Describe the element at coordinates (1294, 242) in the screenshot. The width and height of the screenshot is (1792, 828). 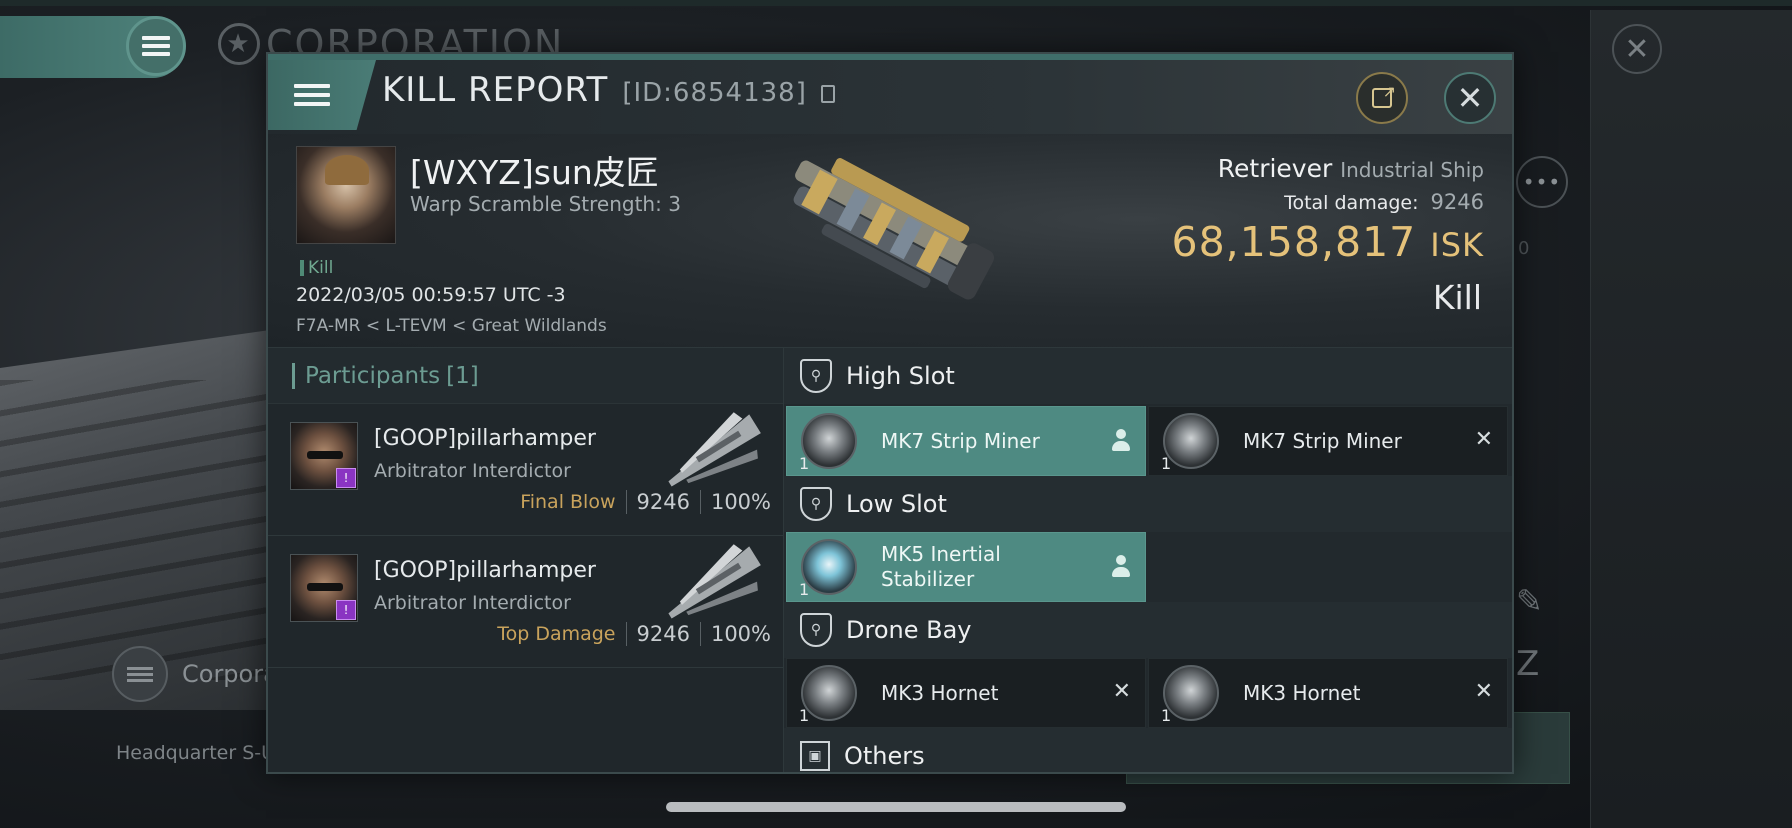
I see `isk-amount: 68,158,817` at that location.